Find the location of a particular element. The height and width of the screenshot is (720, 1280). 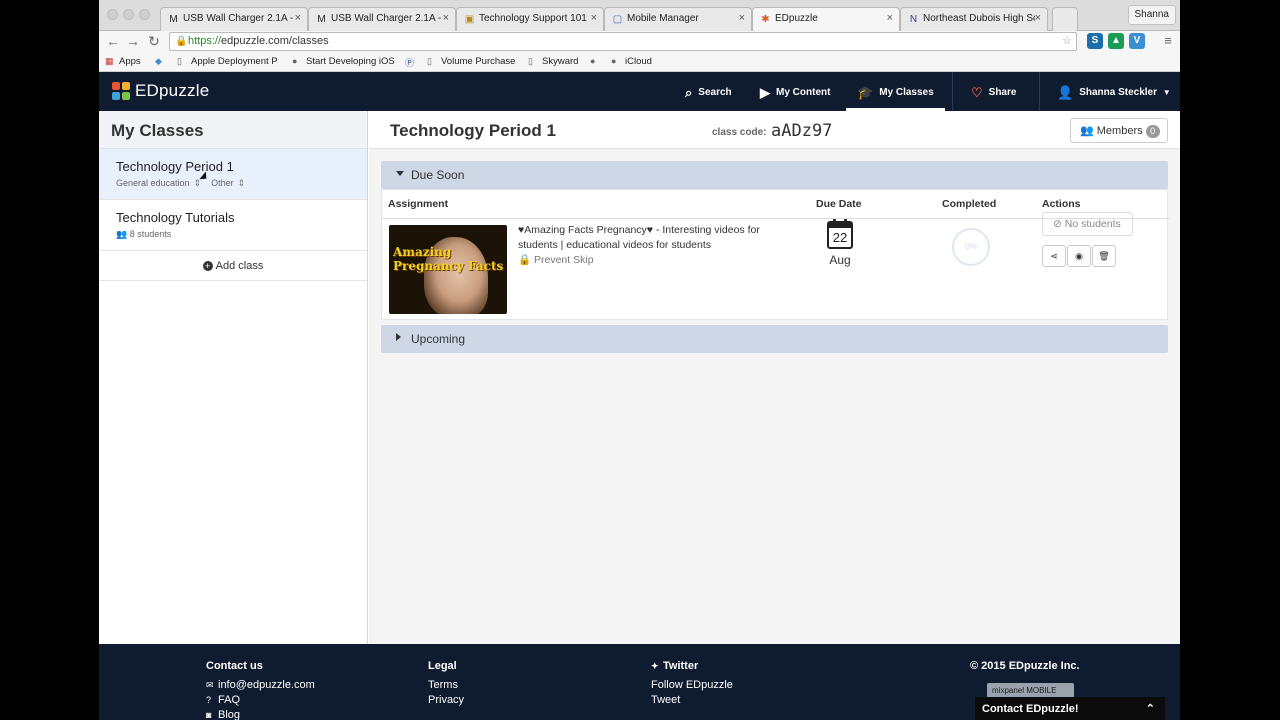

preview-assignment-button: ◉ is located at coordinates (1079, 256).